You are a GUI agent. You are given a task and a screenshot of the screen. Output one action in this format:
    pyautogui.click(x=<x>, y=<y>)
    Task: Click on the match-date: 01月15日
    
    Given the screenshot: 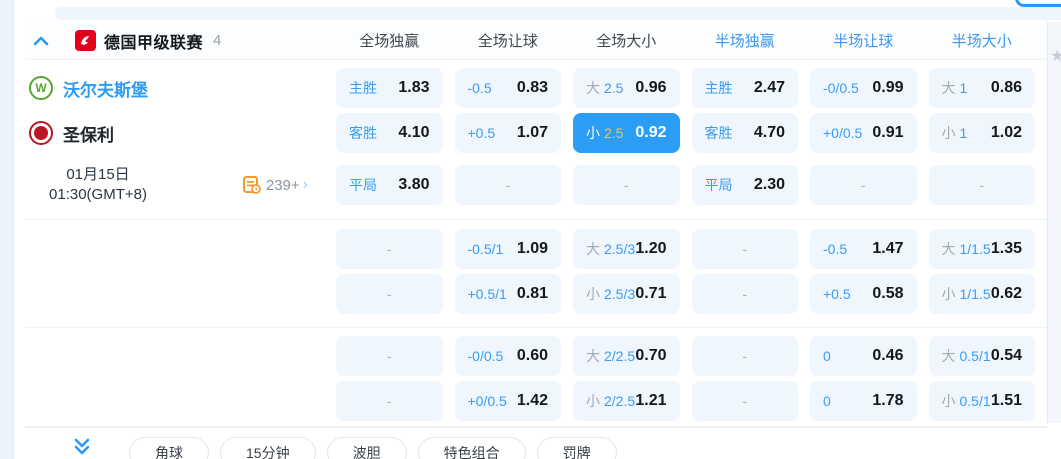 What is the action you would take?
    pyautogui.click(x=98, y=174)
    